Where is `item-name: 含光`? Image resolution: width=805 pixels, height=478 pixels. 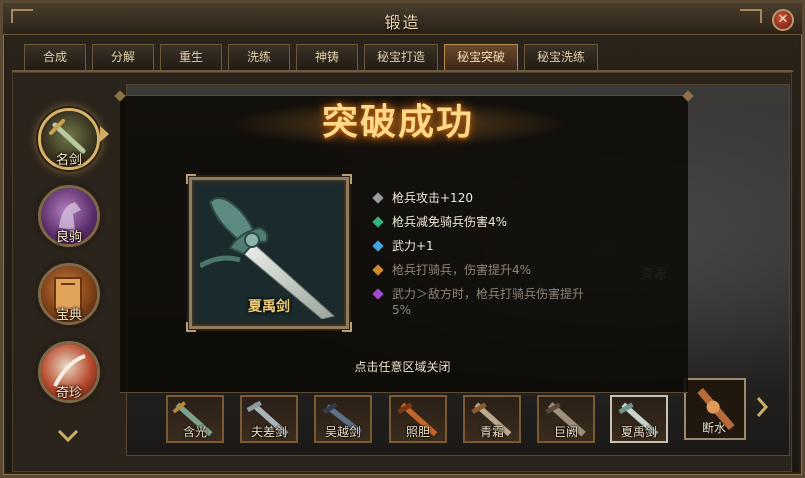
item-name: 含光 is located at coordinates (194, 432).